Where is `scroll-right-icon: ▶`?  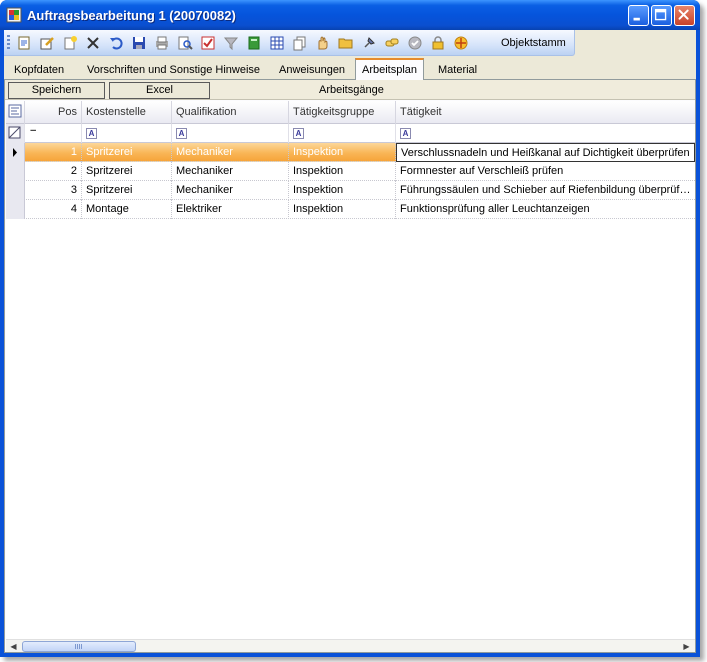
scroll-right-icon: ▶ is located at coordinates (686, 646).